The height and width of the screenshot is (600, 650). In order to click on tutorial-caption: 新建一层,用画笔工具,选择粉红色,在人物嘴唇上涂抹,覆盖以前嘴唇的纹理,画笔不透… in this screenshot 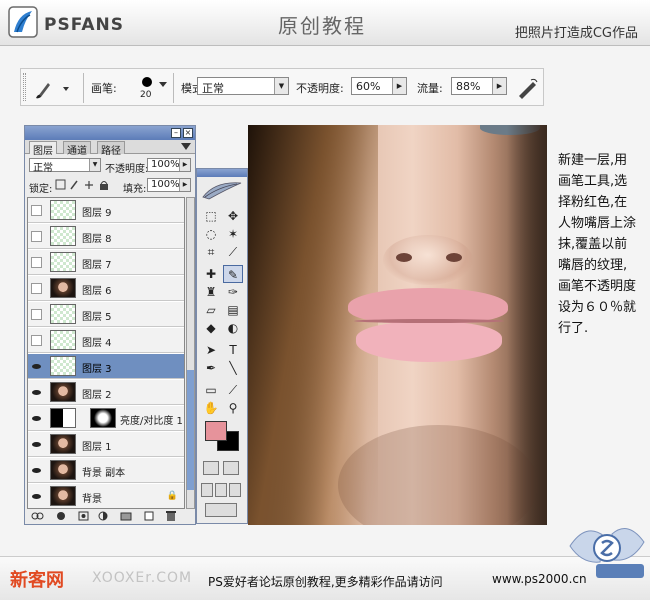, I will do `click(597, 244)`.